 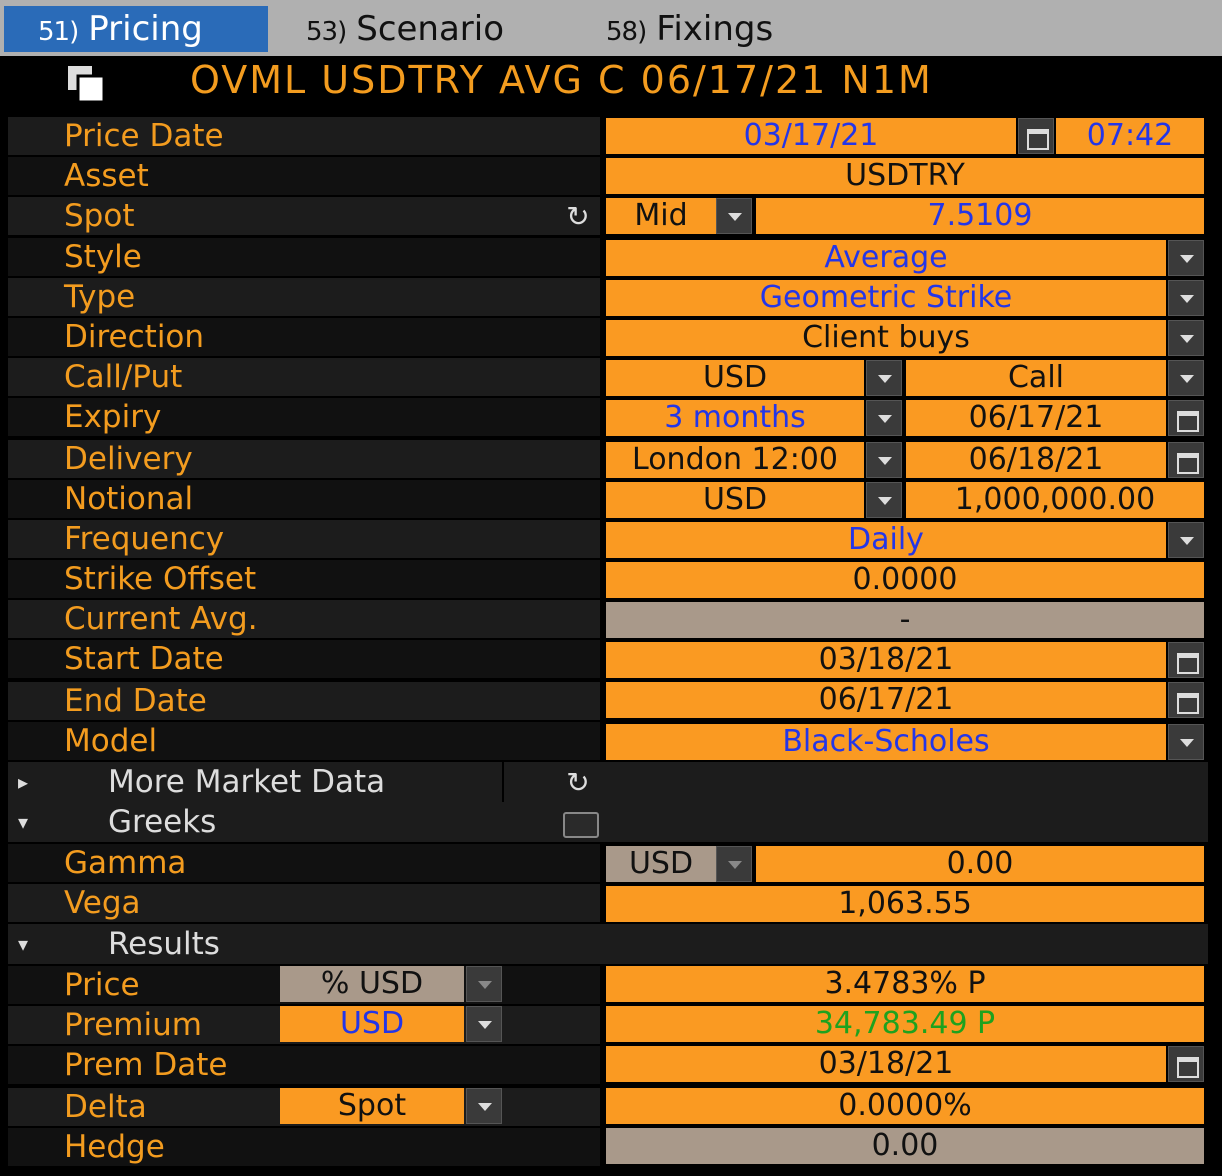 I want to click on notional-ccy-select: USD, so click(x=735, y=500).